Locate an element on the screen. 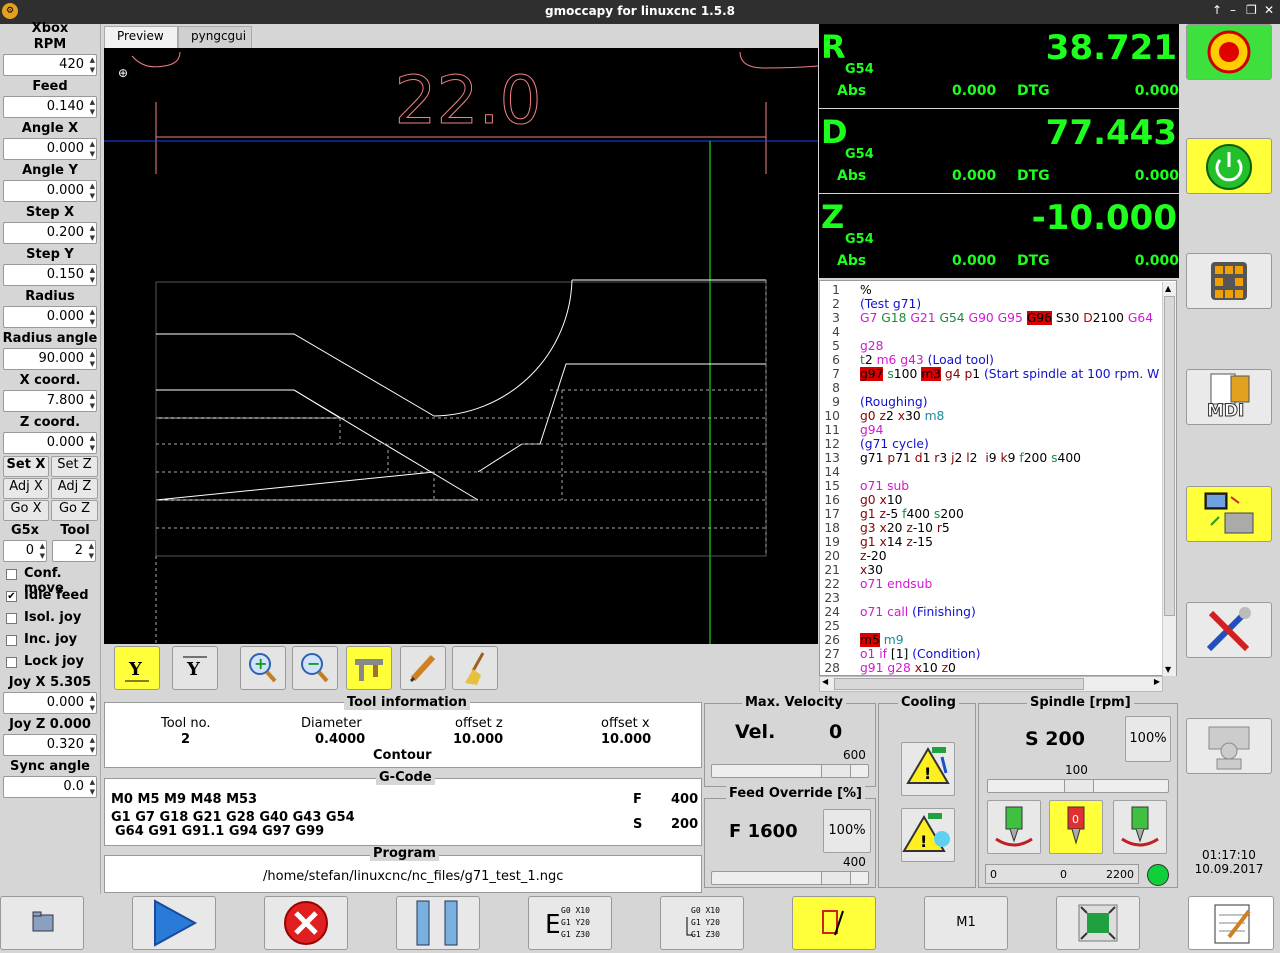 The image size is (1280, 953). g5x-spinbox: 0 ▲ ▼ is located at coordinates (25, 551).